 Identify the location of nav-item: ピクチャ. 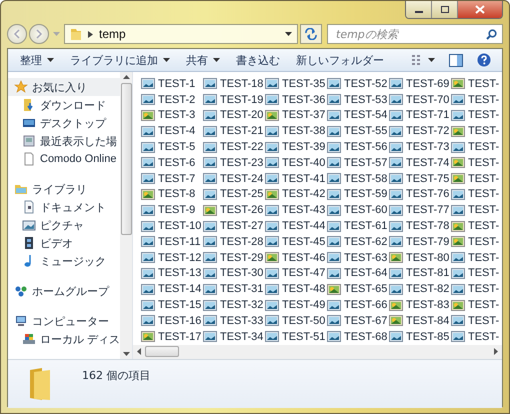
(64, 225).